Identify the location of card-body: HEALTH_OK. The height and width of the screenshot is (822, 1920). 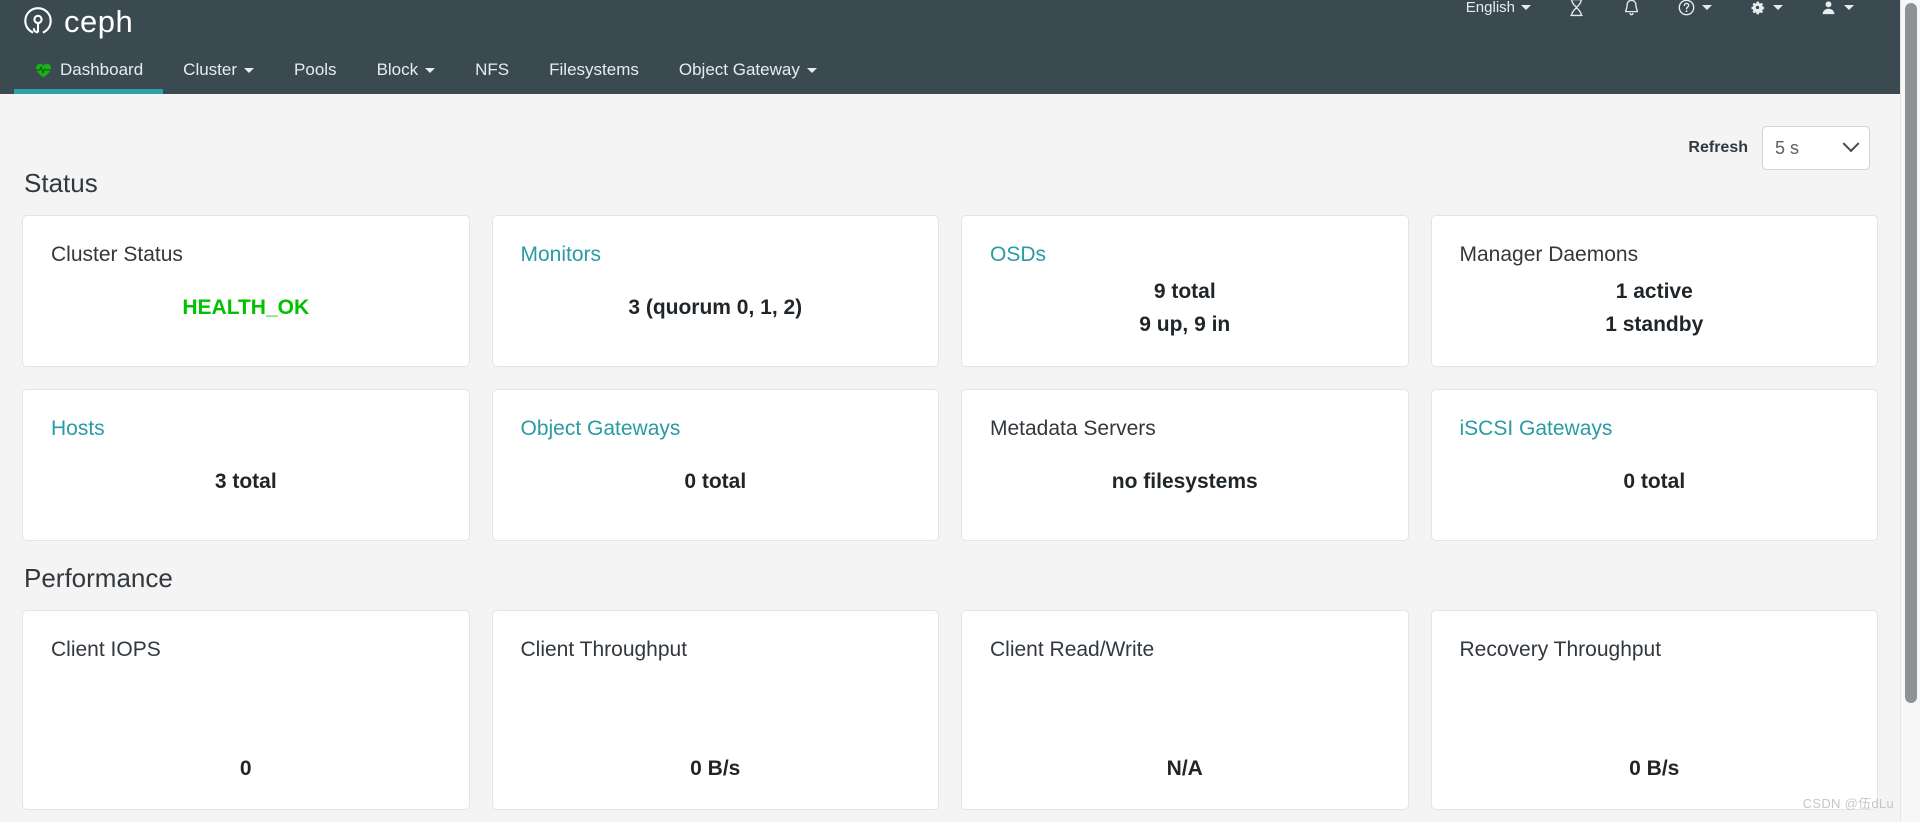
(246, 305).